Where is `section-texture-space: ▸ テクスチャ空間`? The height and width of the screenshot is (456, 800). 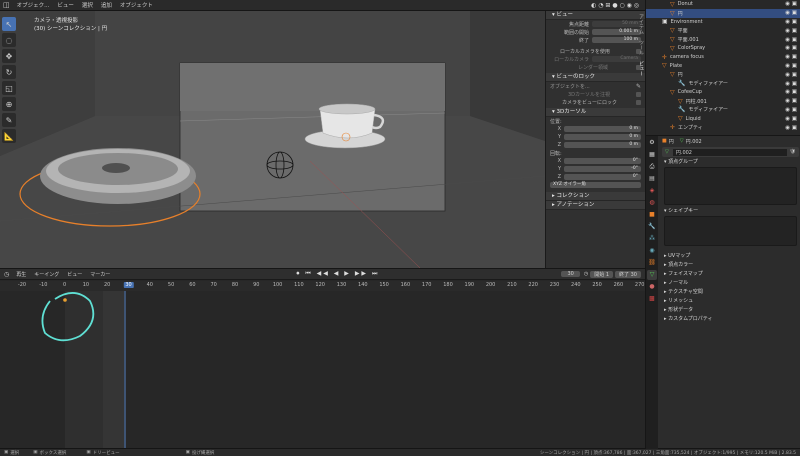 section-texture-space: ▸ テクスチャ空間 is located at coordinates (730, 292).